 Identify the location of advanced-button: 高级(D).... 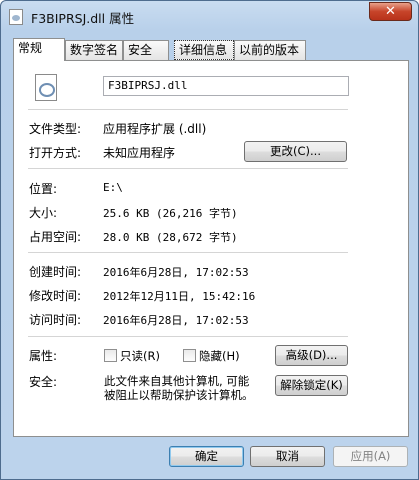
(311, 355).